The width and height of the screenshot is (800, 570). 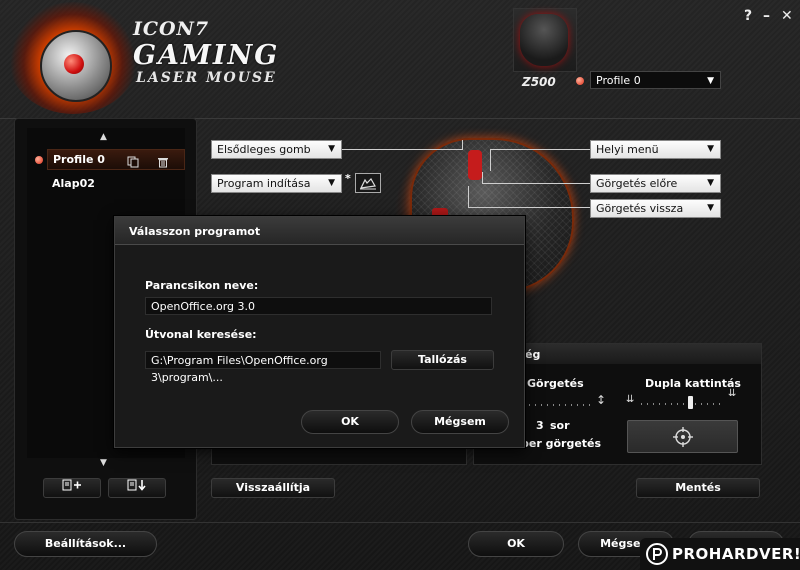 I want to click on shortcut-name-label: Parancsikon neve:, so click(x=202, y=285).